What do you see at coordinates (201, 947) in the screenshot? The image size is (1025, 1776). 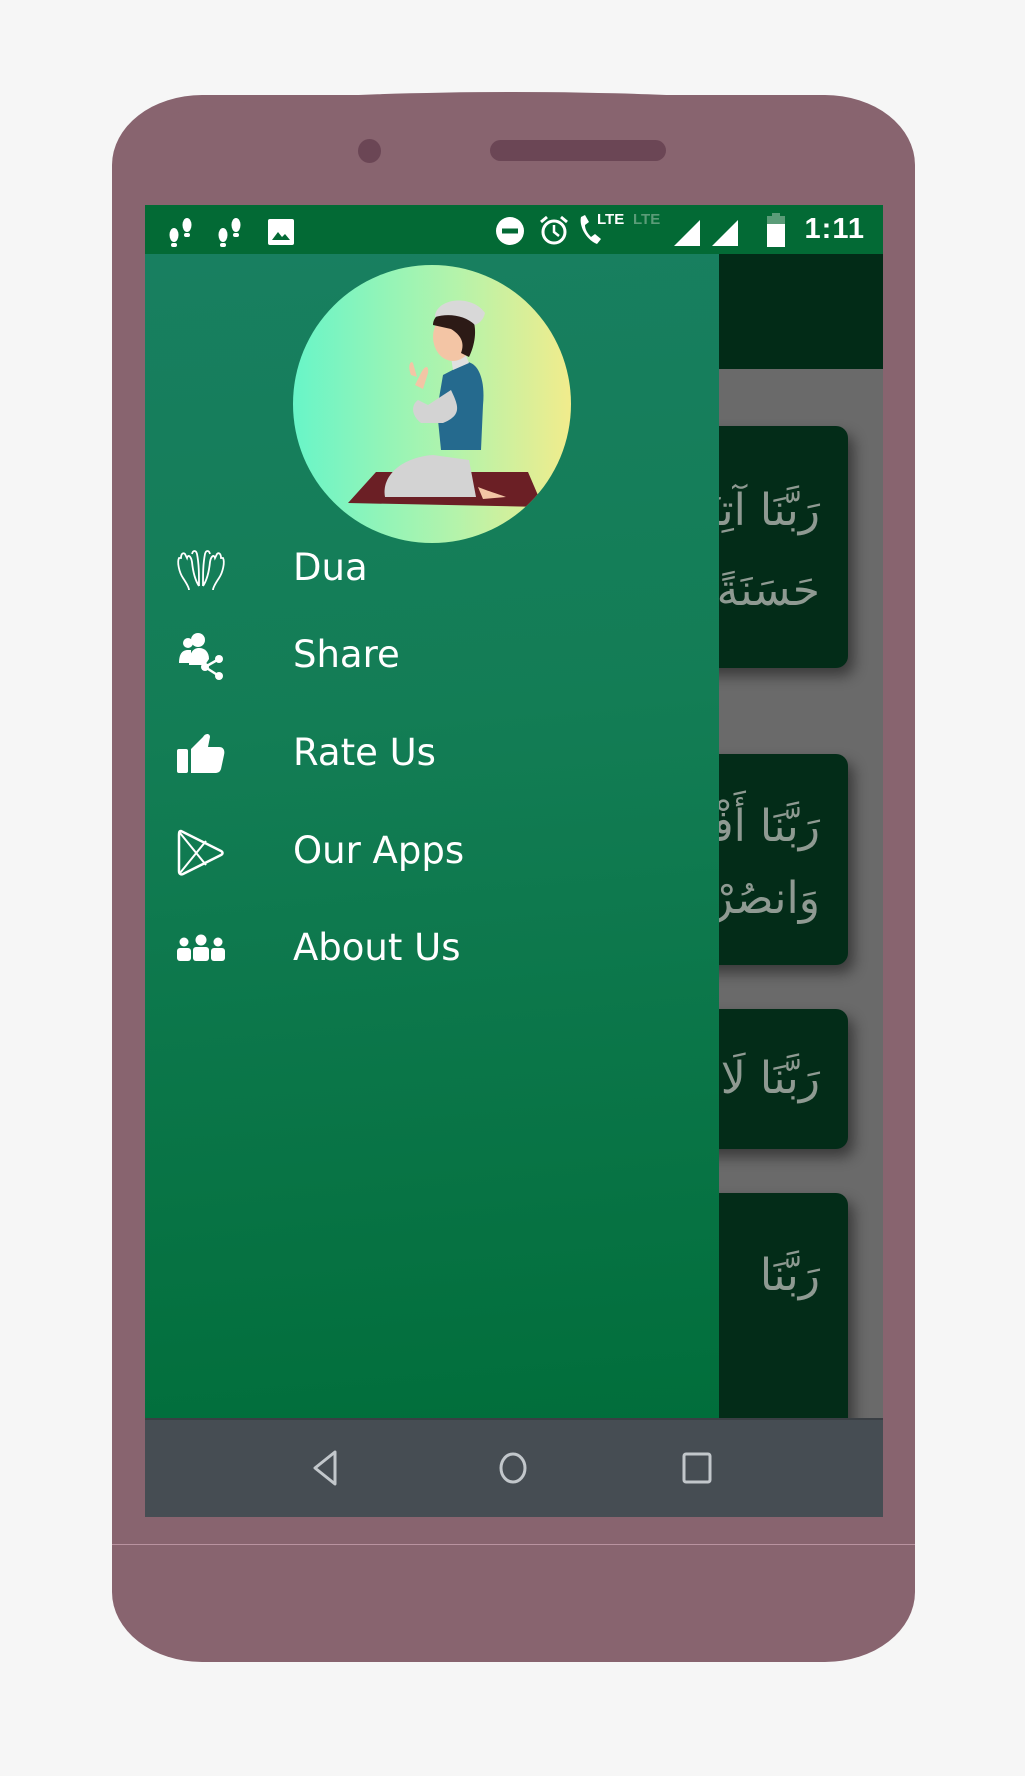 I see `group-icon` at bounding box center [201, 947].